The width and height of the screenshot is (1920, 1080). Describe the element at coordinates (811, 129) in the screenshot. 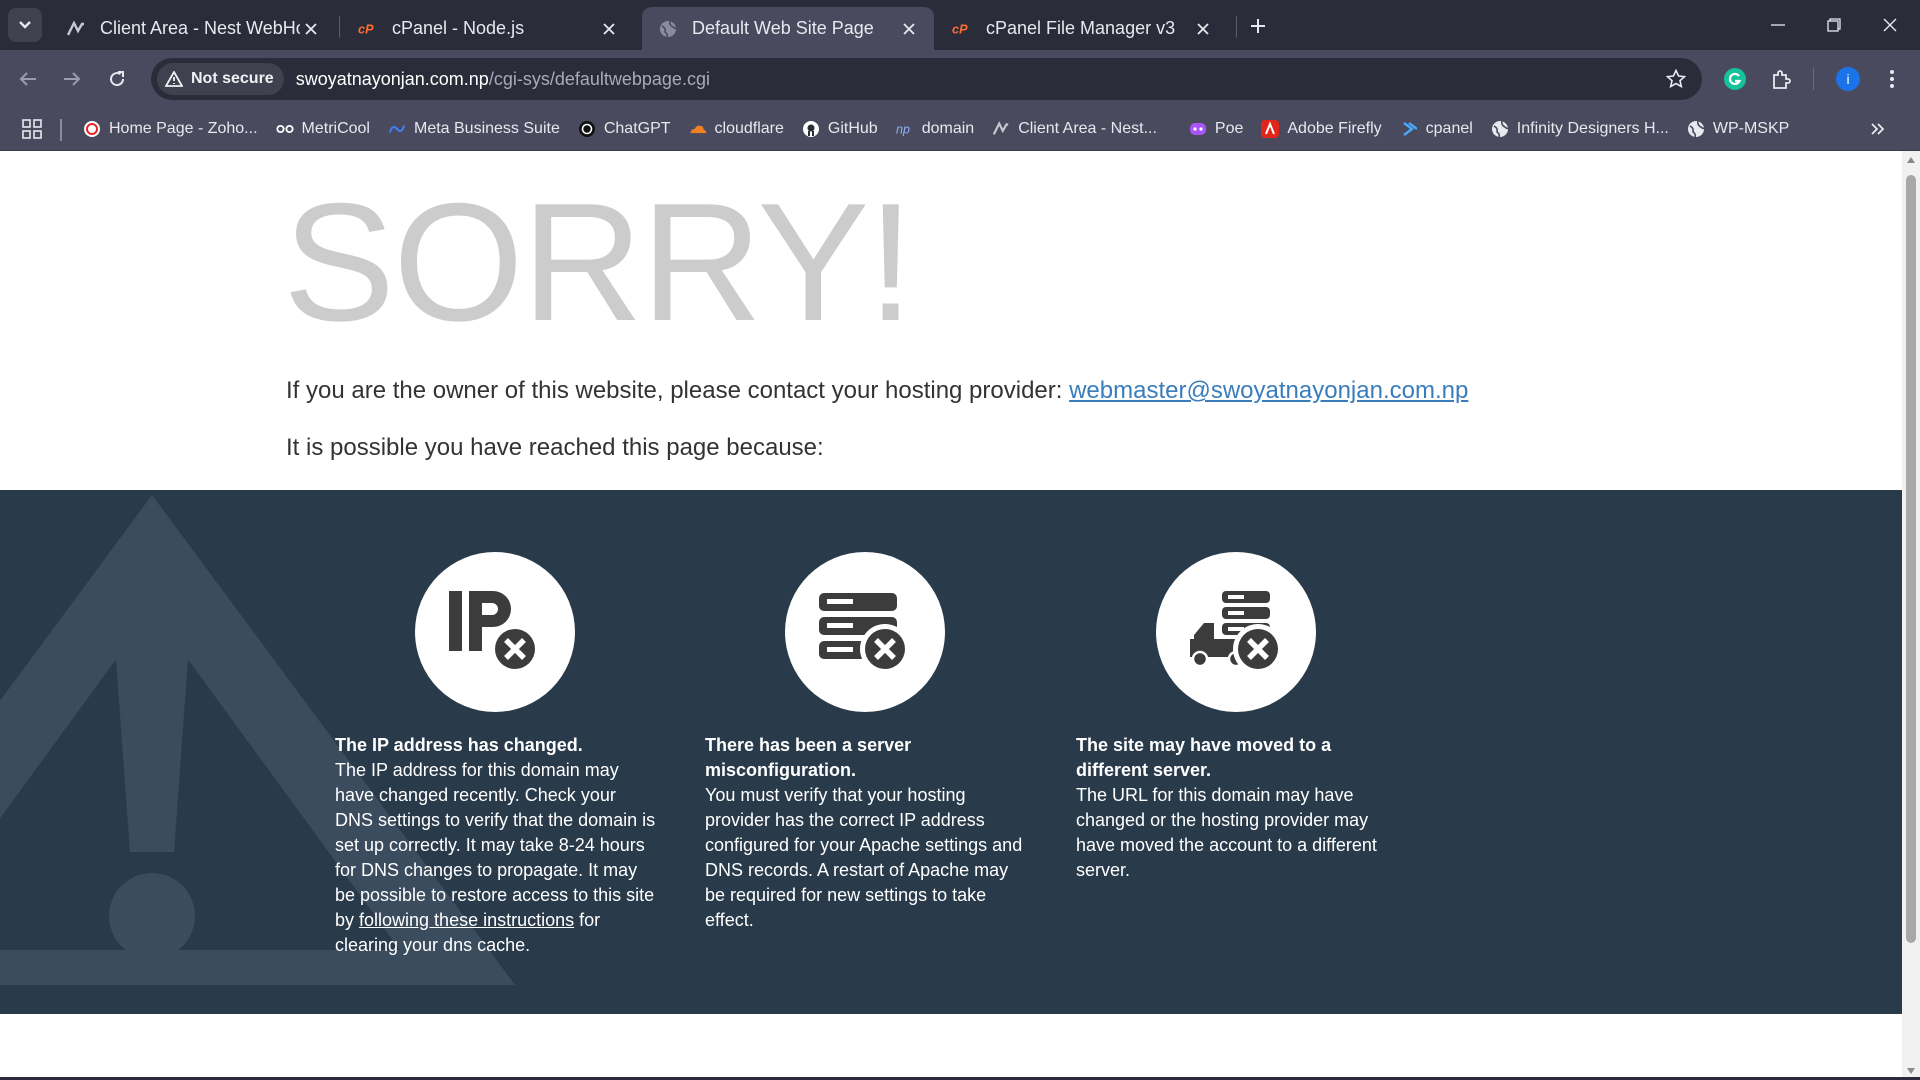

I see `github-icon` at that location.